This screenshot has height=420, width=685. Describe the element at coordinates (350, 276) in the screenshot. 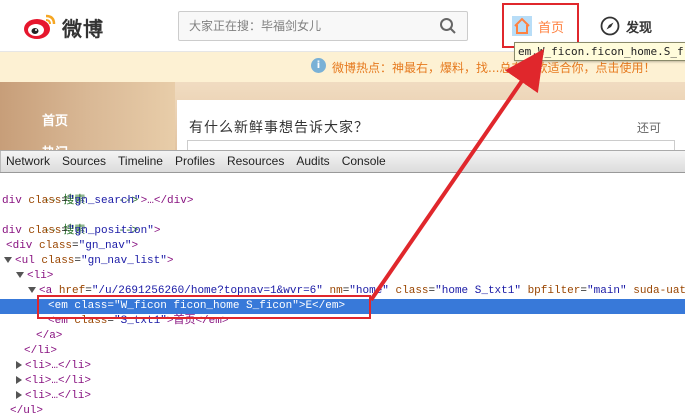

I see `dom-line: <li>` at that location.